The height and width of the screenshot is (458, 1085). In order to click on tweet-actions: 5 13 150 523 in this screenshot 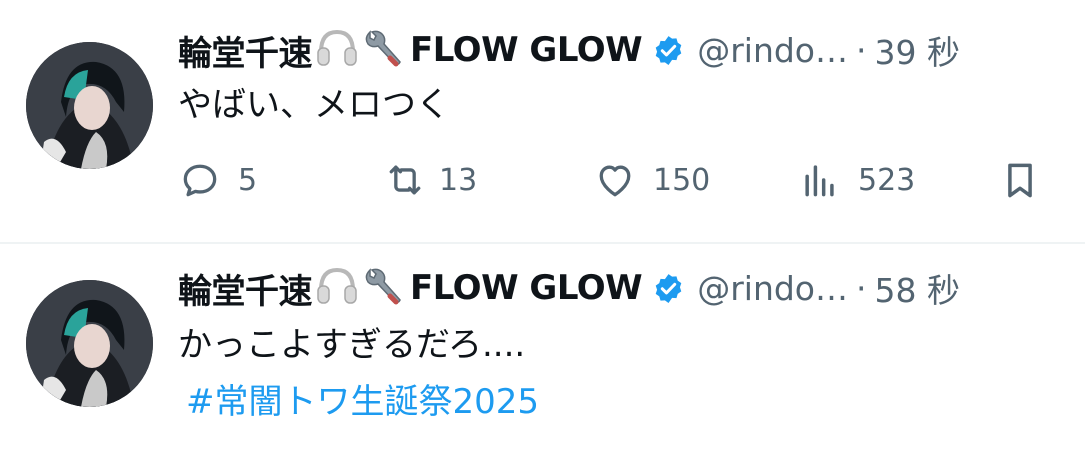, I will do `click(622, 180)`.